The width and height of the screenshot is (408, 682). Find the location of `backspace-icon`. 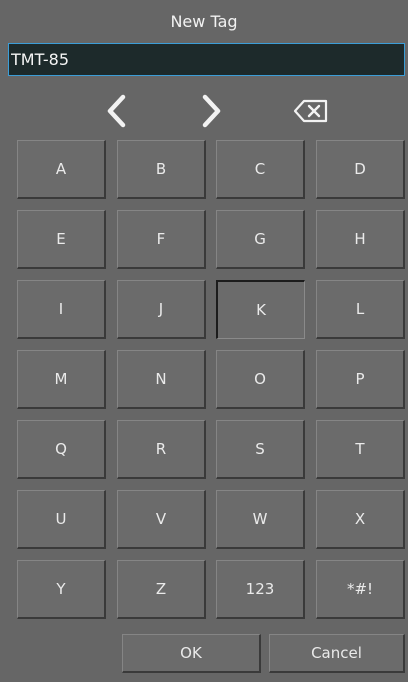

backspace-icon is located at coordinates (310, 111).